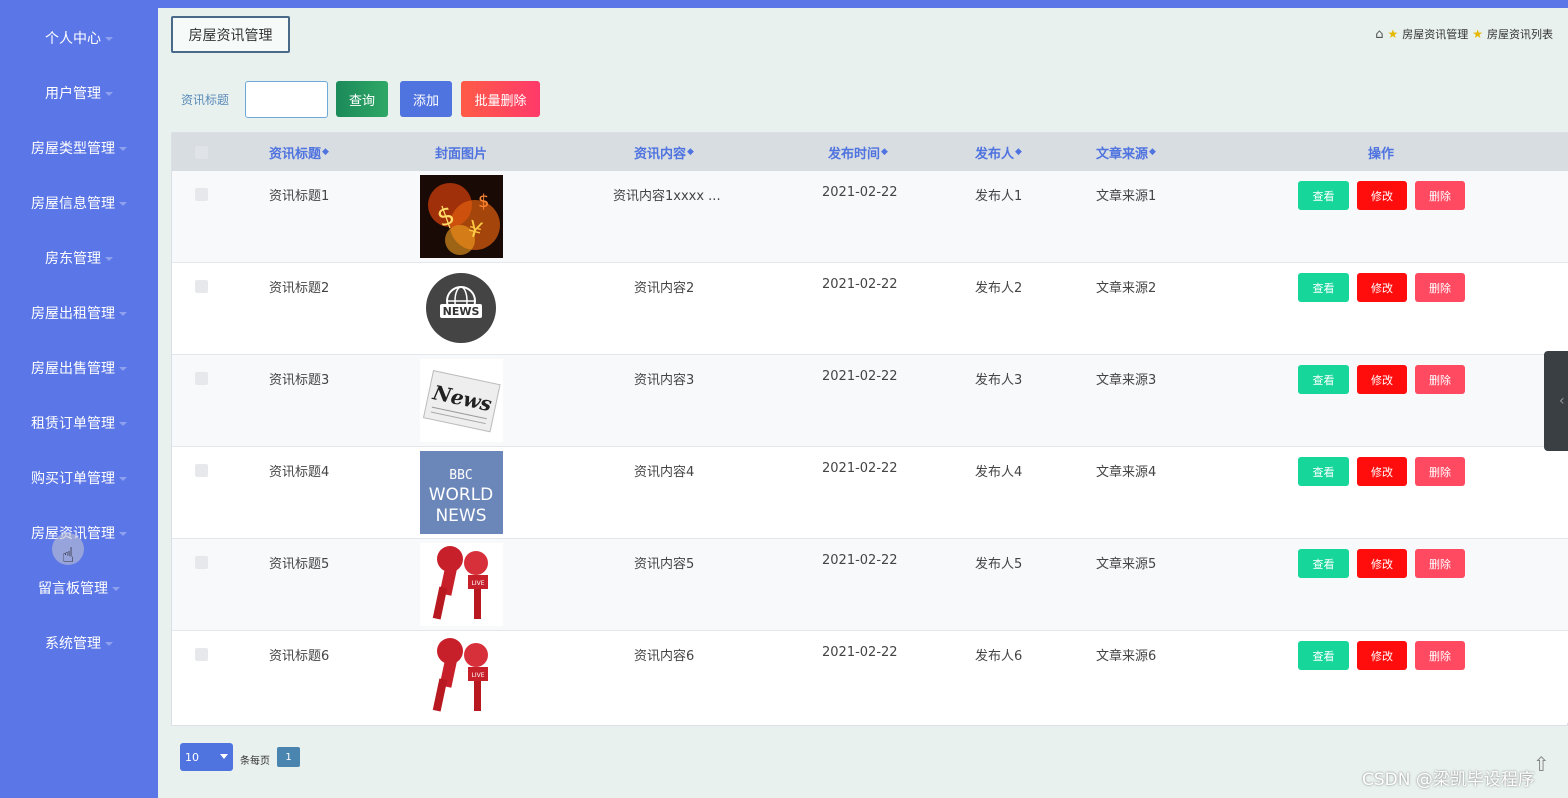 This screenshot has width=1568, height=798. What do you see at coordinates (999, 196) in the screenshot?
I see `row-author: 发布人1` at bounding box center [999, 196].